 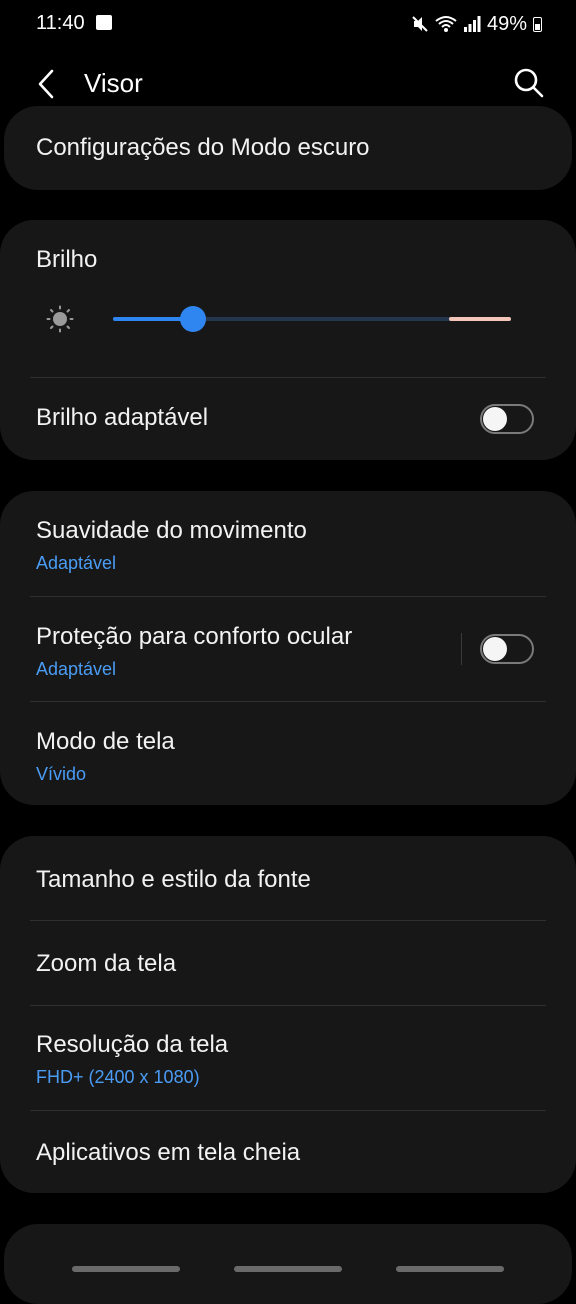 I want to click on motion-smoothness-label: Suavidade do movimento, so click(x=171, y=531).